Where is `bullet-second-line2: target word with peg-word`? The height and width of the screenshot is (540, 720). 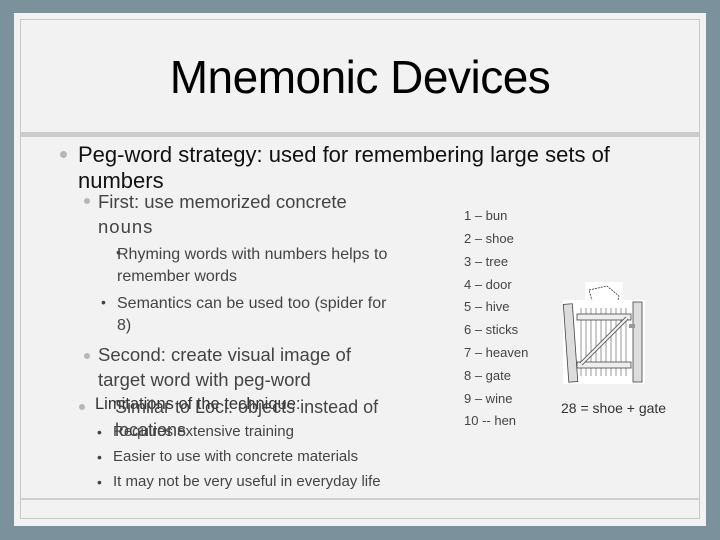 bullet-second-line2: target word with peg-word is located at coordinates (204, 379).